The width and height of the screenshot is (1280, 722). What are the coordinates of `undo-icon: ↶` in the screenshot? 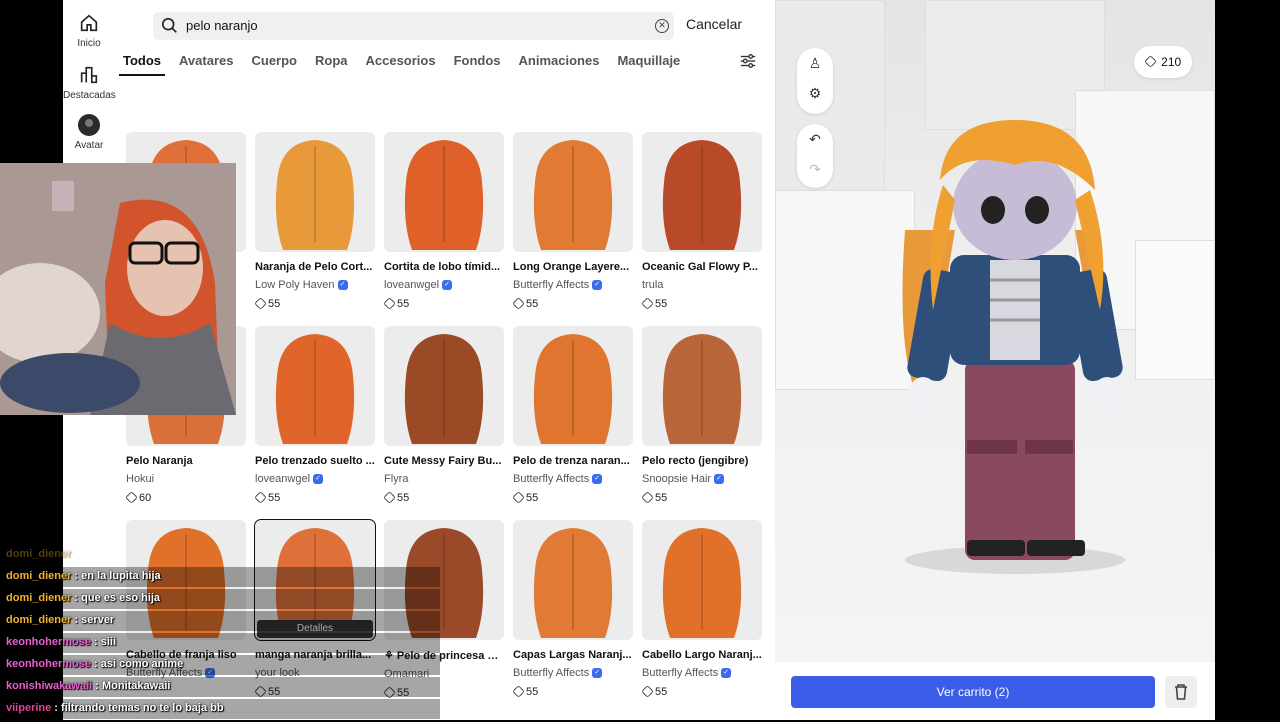 It's located at (815, 139).